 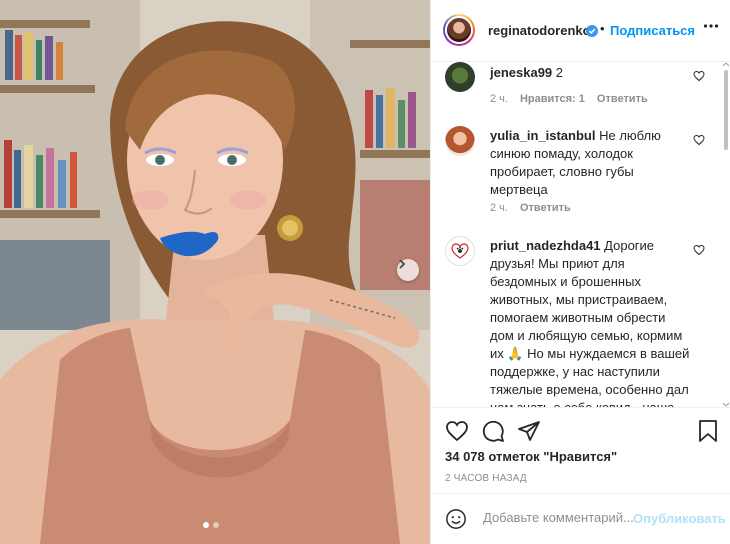 What do you see at coordinates (726, 234) in the screenshot?
I see `comments-scrollbar` at bounding box center [726, 234].